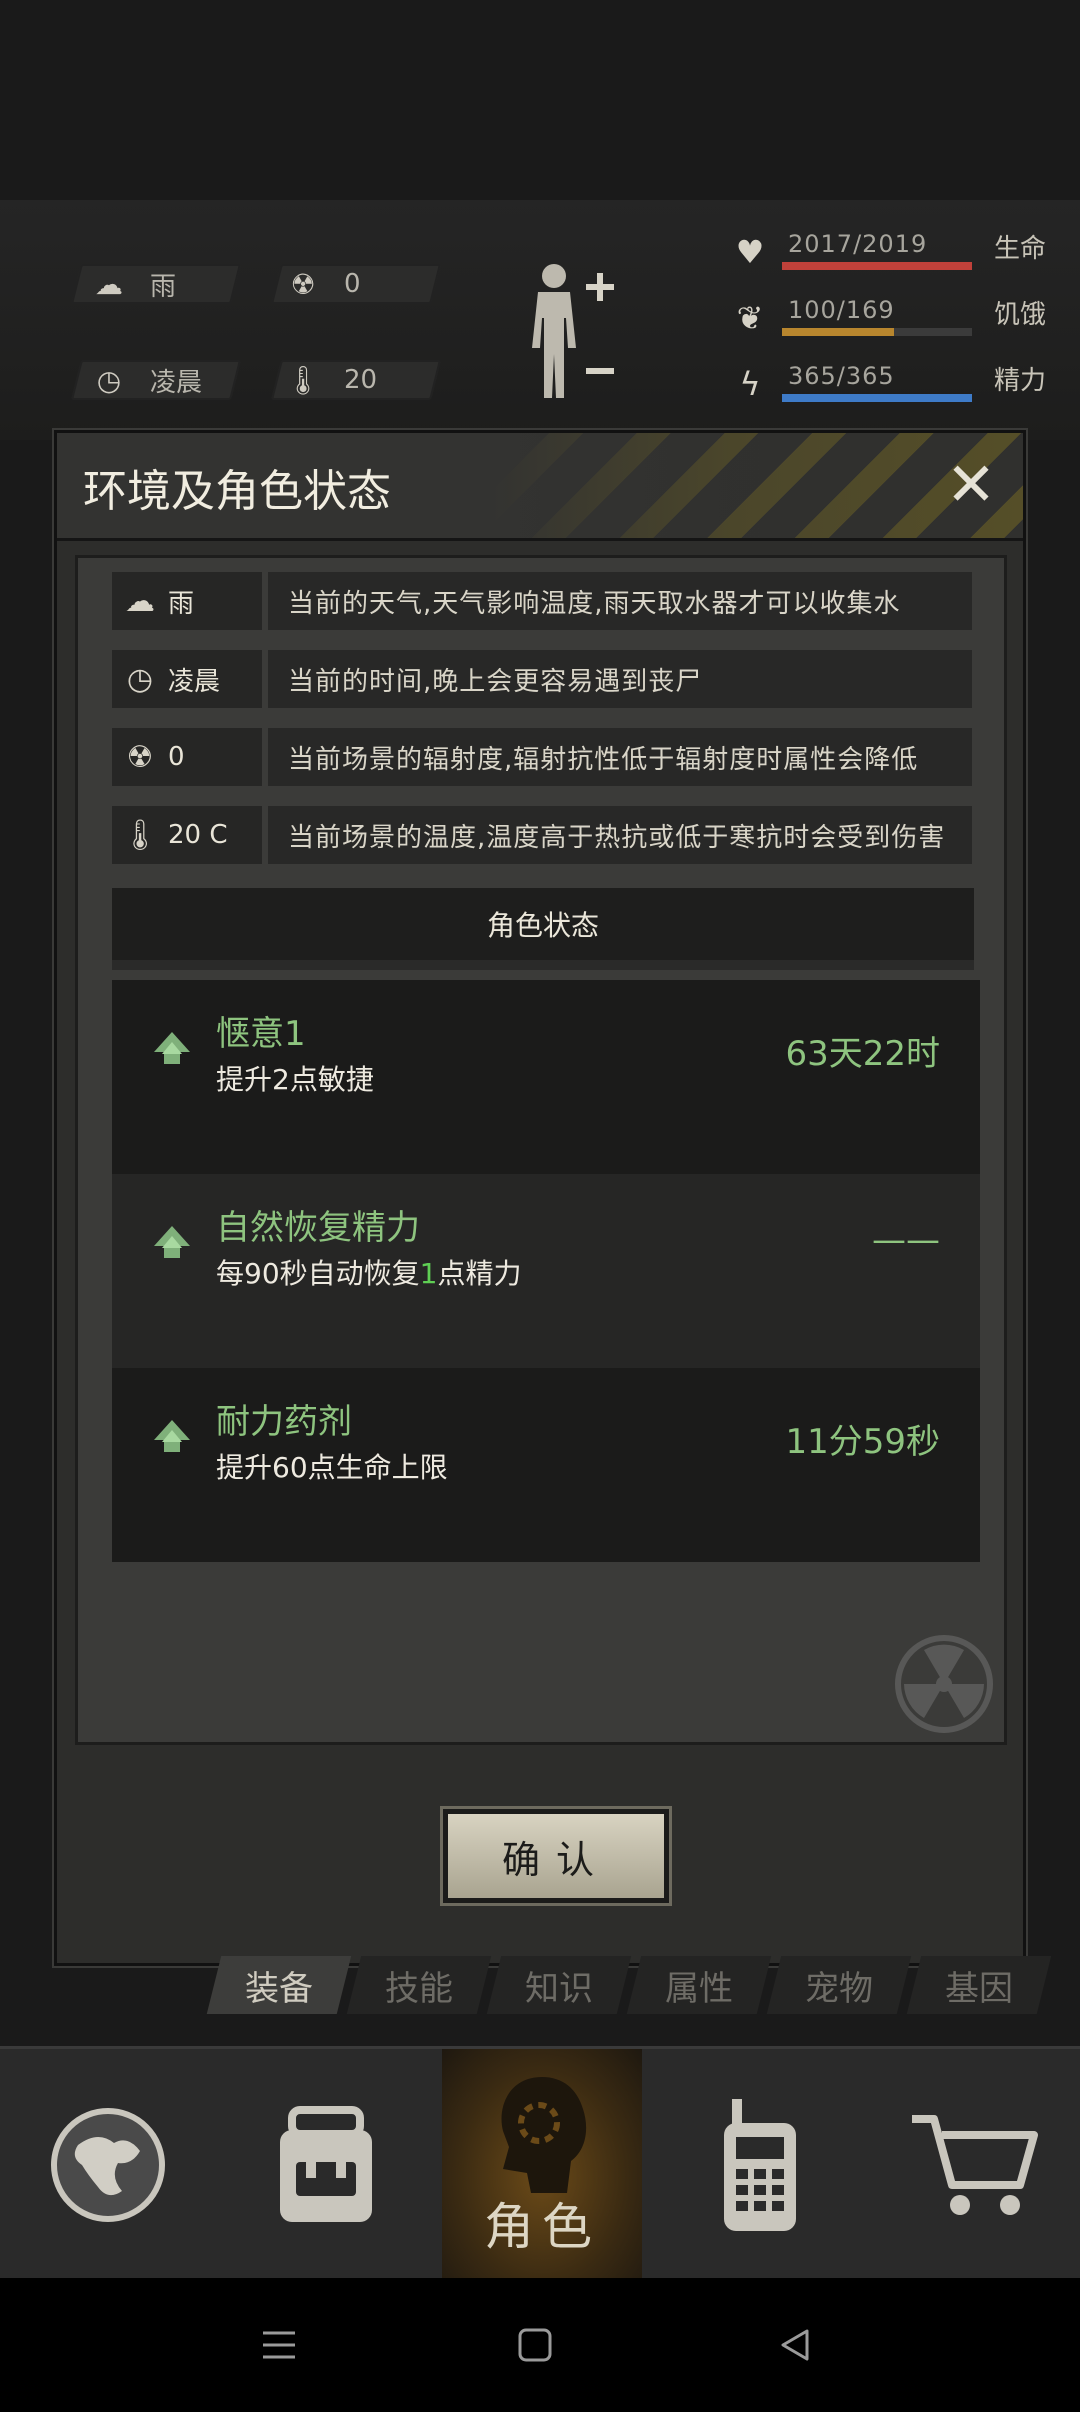 This screenshot has height=2412, width=1080. I want to click on back-icon, so click(795, 2345).